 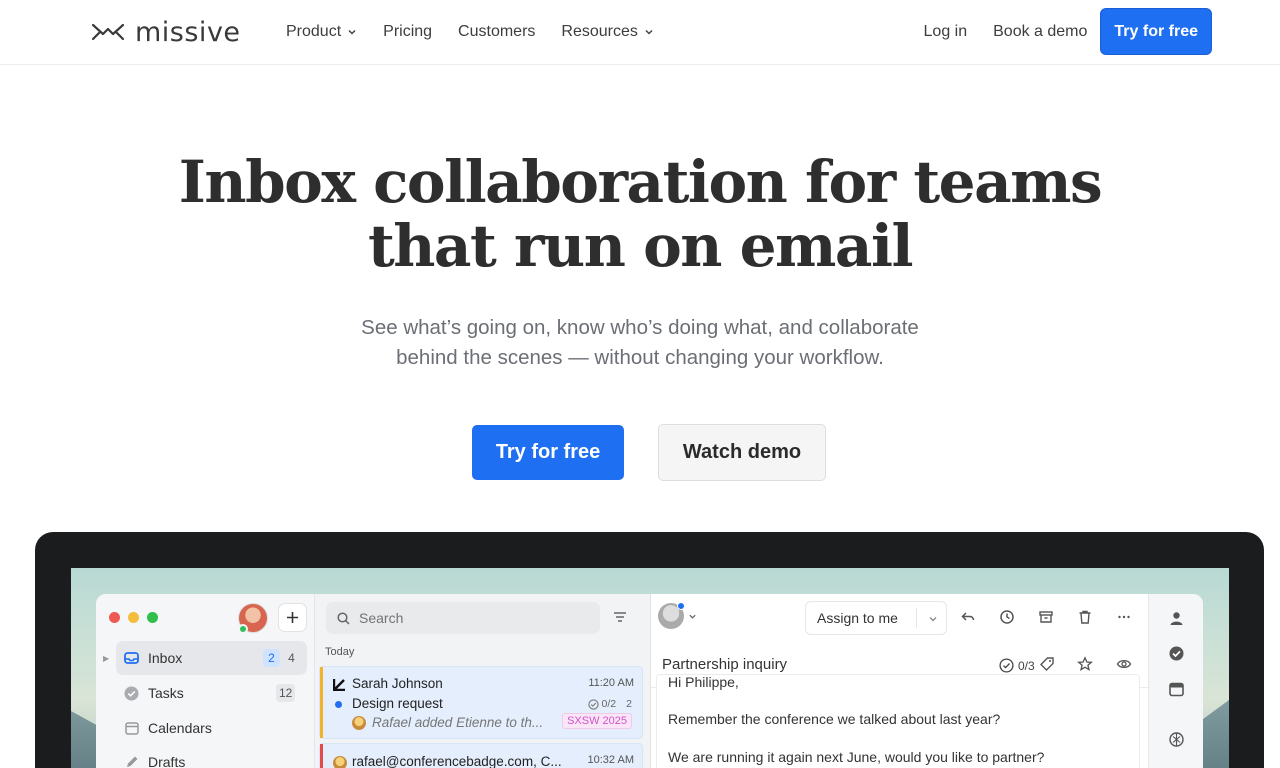 What do you see at coordinates (167, 761) in the screenshot?
I see `sidebar-item-label: Drafts` at bounding box center [167, 761].